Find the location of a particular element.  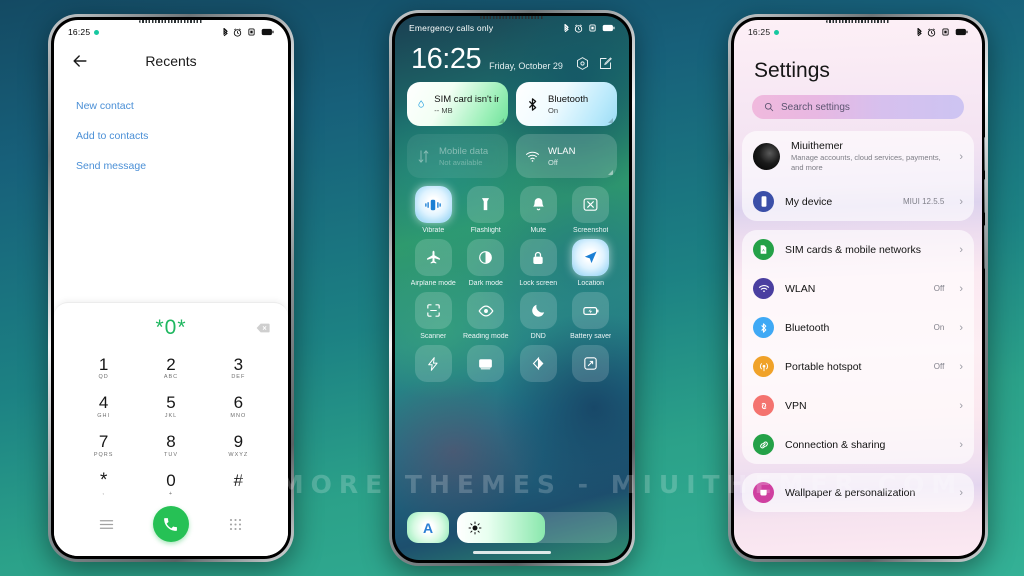

key-digit: 4 is located at coordinates (103, 403).